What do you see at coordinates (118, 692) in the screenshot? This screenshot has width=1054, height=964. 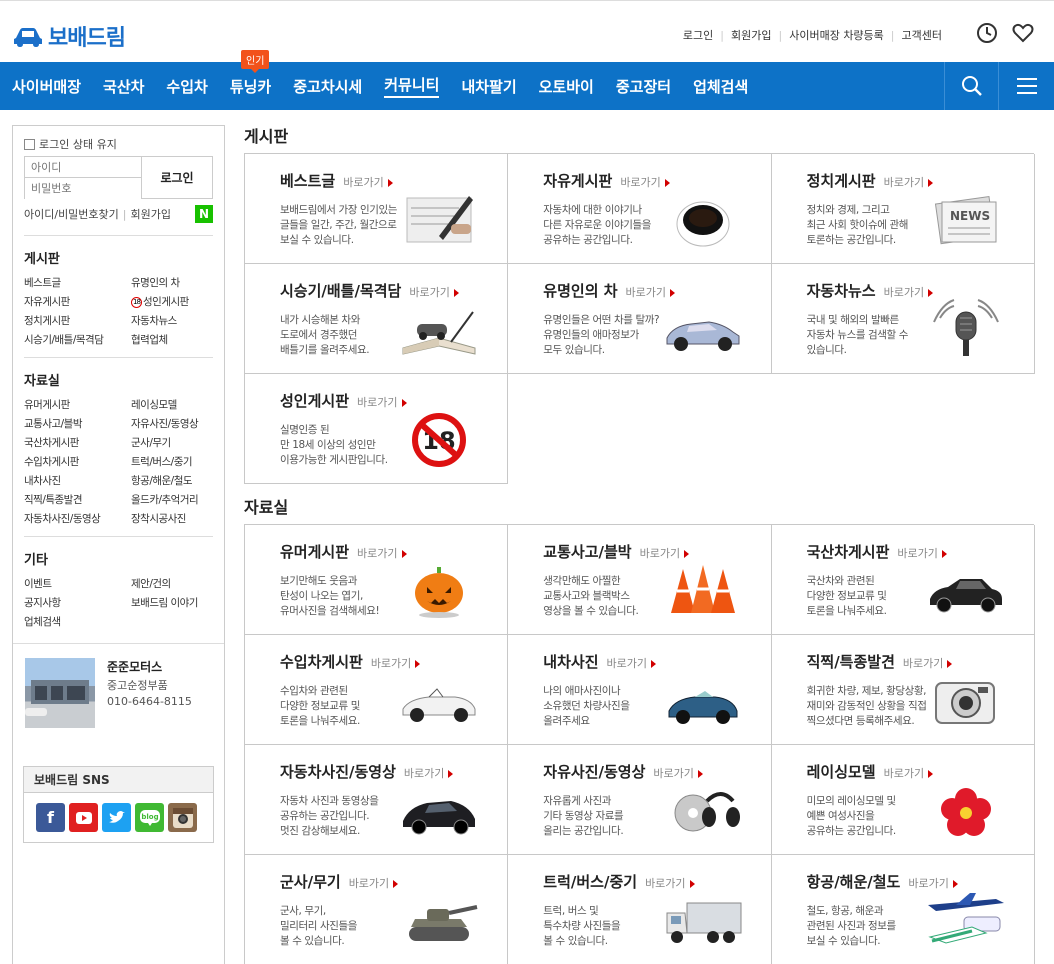 I see `shop-ad: 준준모터스 중고순정부품 010-6464-8115` at bounding box center [118, 692].